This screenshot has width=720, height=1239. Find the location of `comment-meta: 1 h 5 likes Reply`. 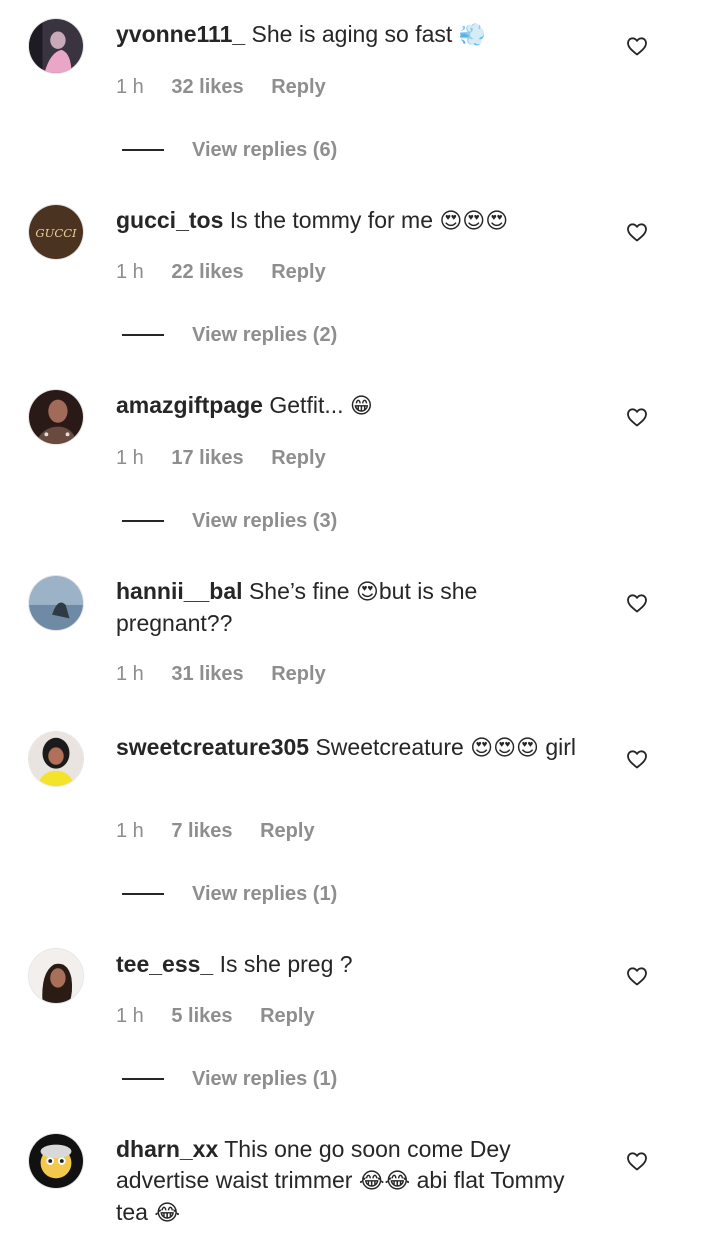

comment-meta: 1 h 5 likes Reply is located at coordinates (226, 1016).